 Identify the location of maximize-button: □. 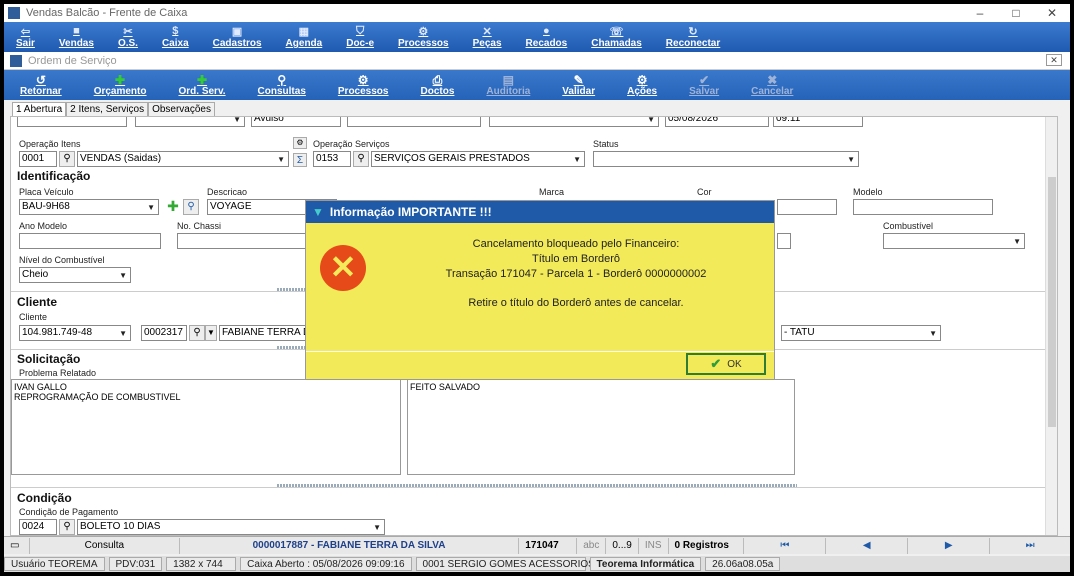
(1016, 13).